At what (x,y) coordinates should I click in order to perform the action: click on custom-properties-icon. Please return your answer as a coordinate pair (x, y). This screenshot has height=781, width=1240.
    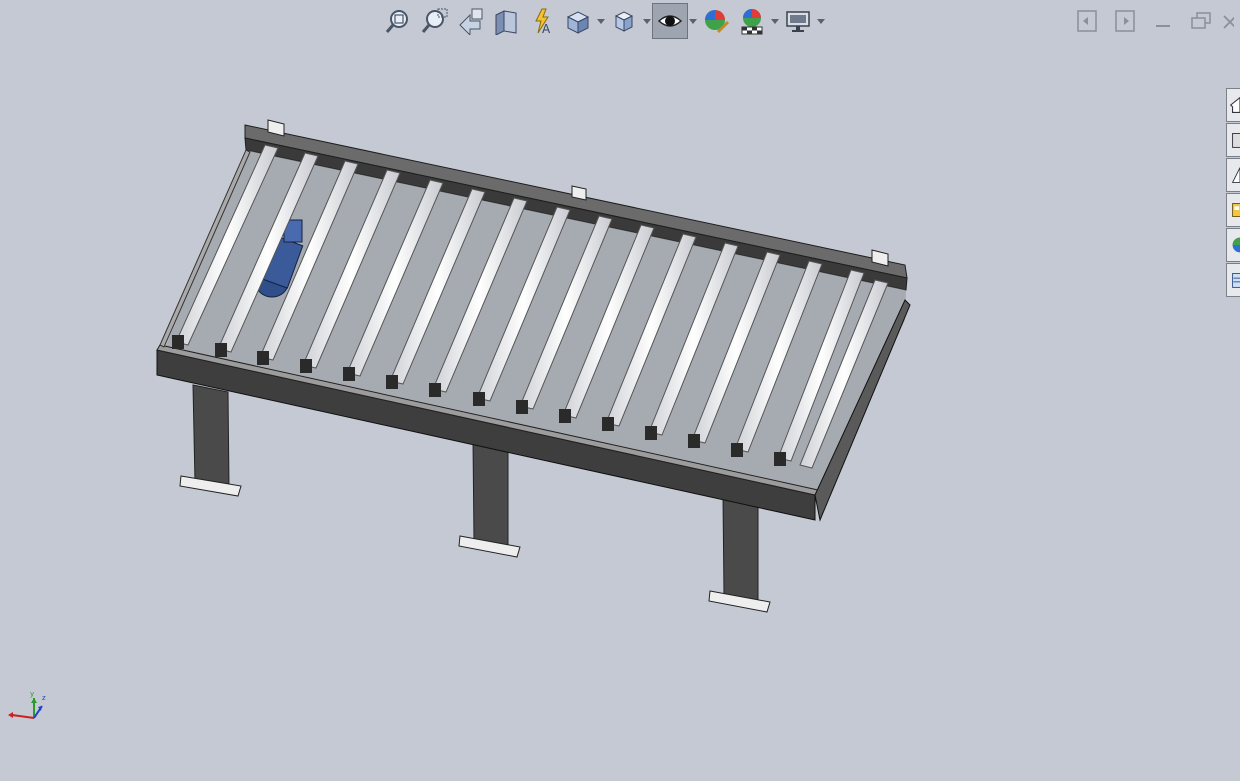
    Looking at the image, I should click on (1236, 280).